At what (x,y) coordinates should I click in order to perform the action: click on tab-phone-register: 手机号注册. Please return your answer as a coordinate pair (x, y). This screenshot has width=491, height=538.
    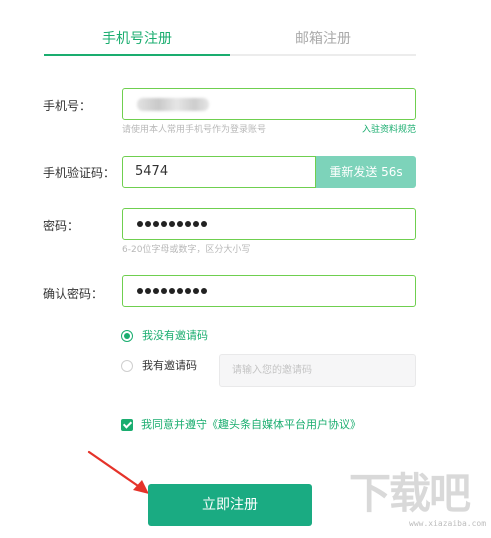
    Looking at the image, I should click on (137, 39).